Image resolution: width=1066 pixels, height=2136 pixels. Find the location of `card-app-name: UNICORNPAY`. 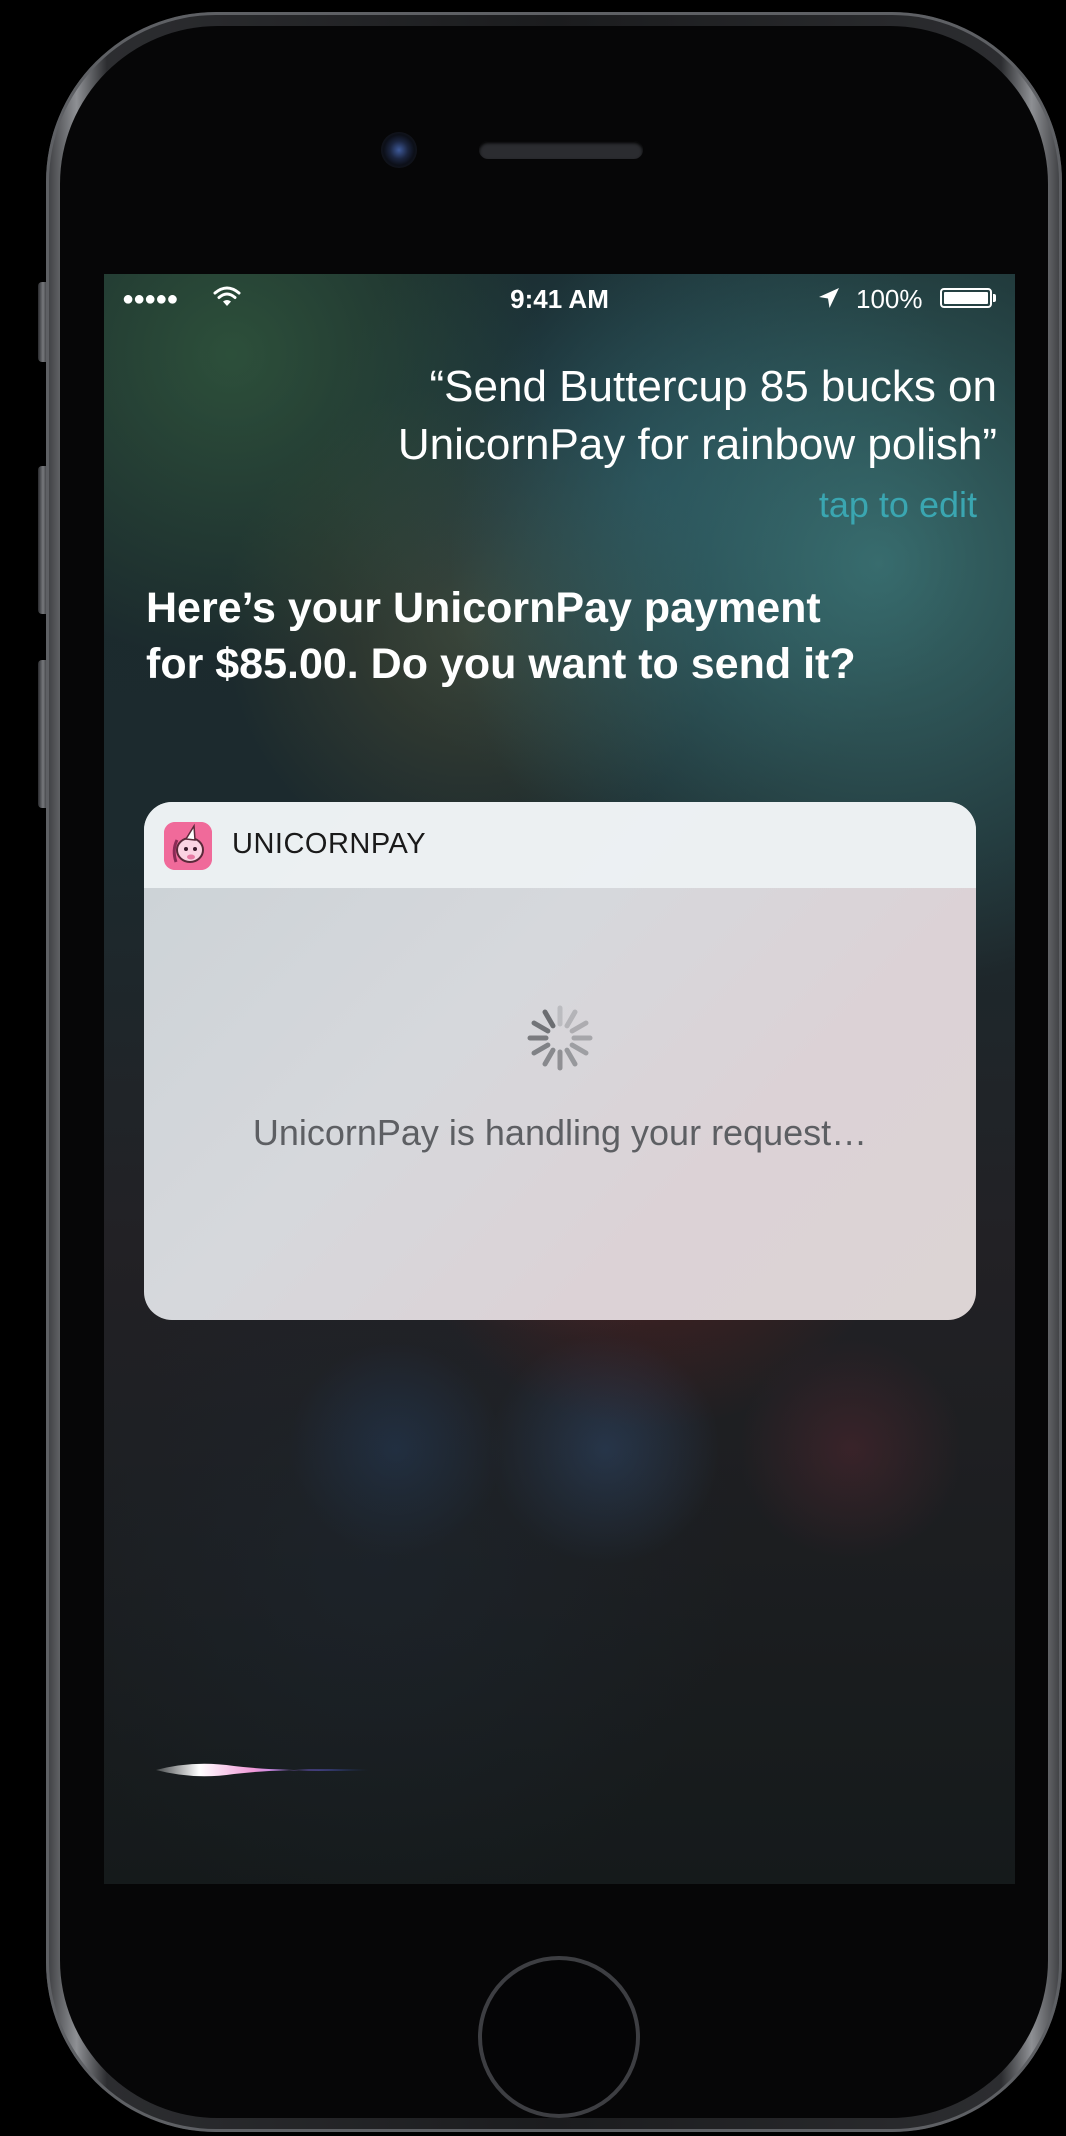

card-app-name: UNICORNPAY is located at coordinates (329, 844).